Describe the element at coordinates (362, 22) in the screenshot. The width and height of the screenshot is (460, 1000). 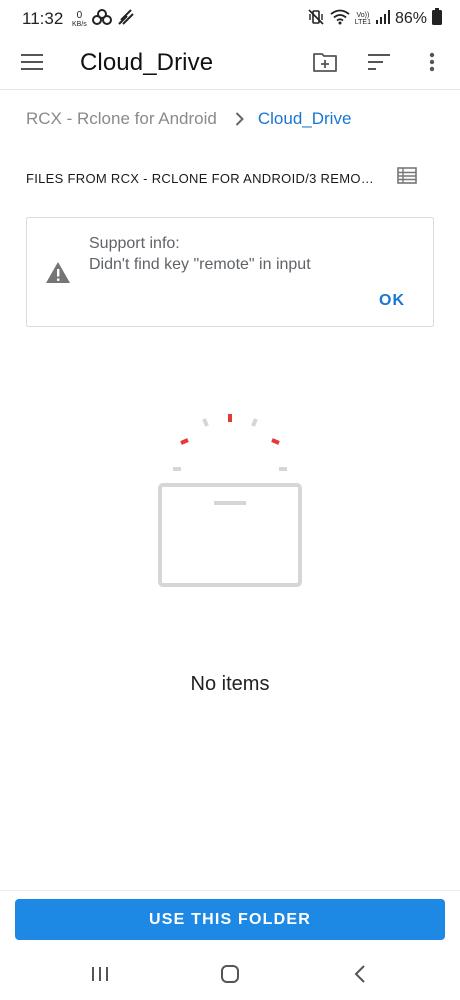
I see `network-label-bottom: LTE1` at that location.